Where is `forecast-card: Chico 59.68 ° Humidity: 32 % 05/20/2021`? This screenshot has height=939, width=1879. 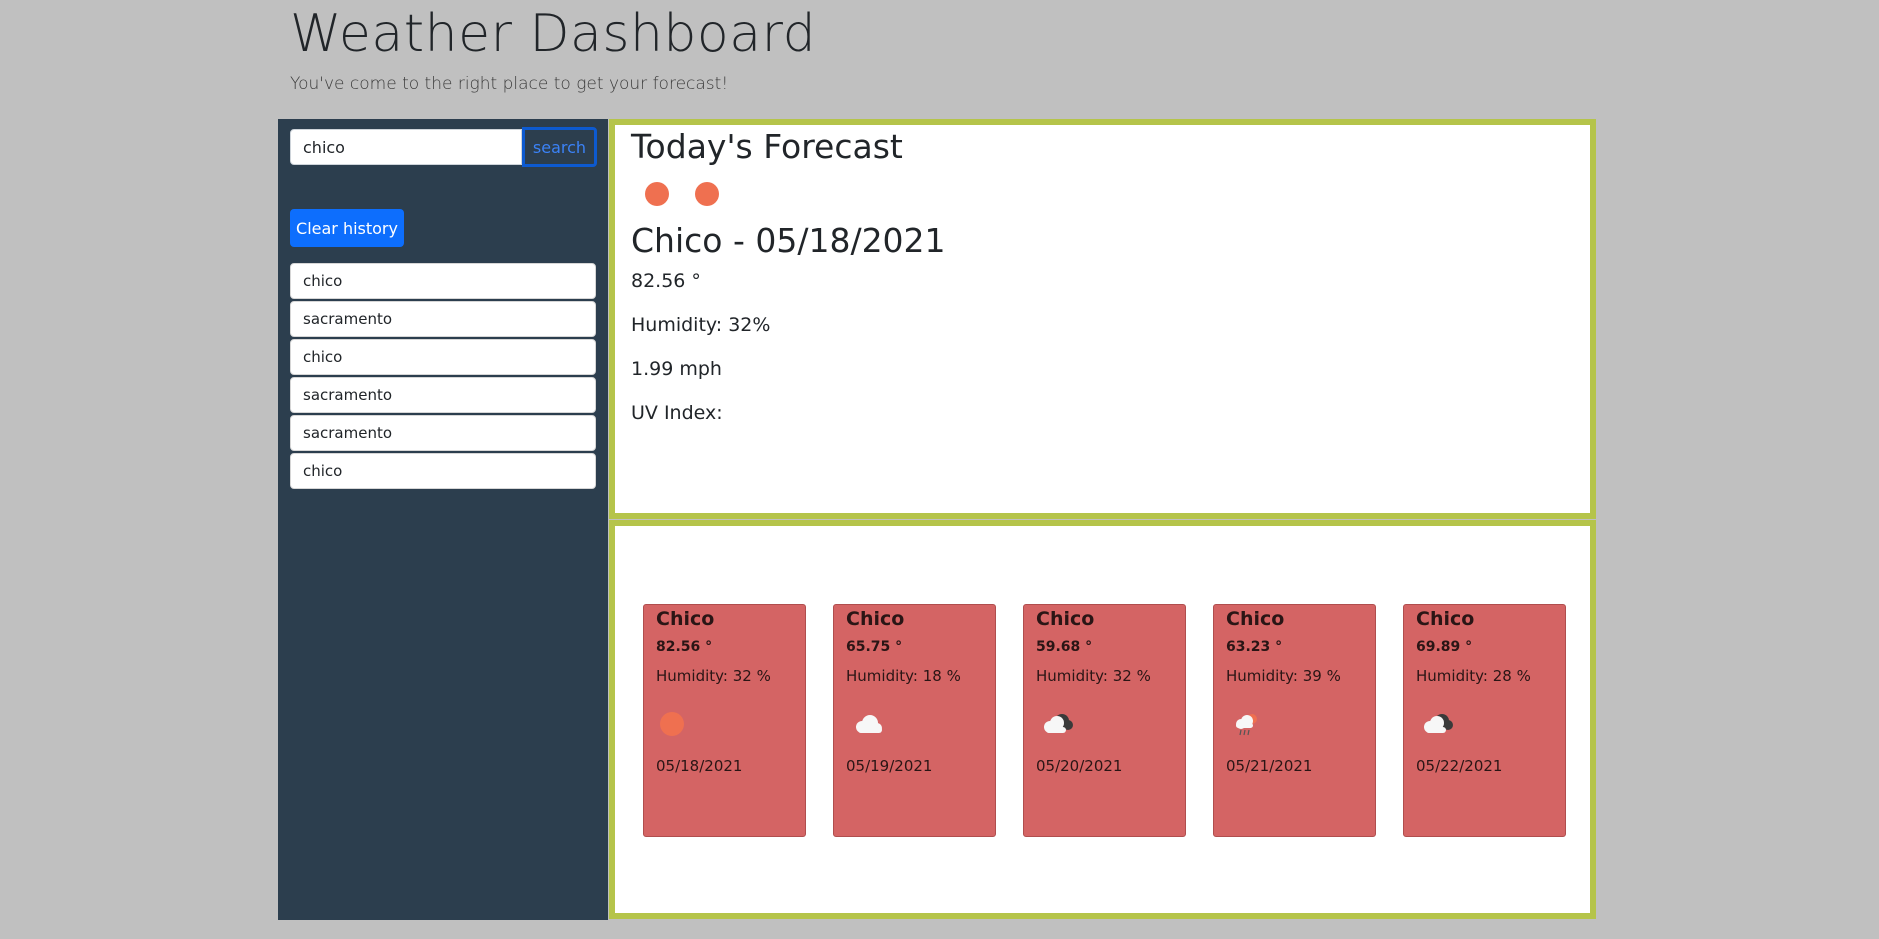 forecast-card: Chico 59.68 ° Humidity: 32 % 05/20/2021 is located at coordinates (1104, 720).